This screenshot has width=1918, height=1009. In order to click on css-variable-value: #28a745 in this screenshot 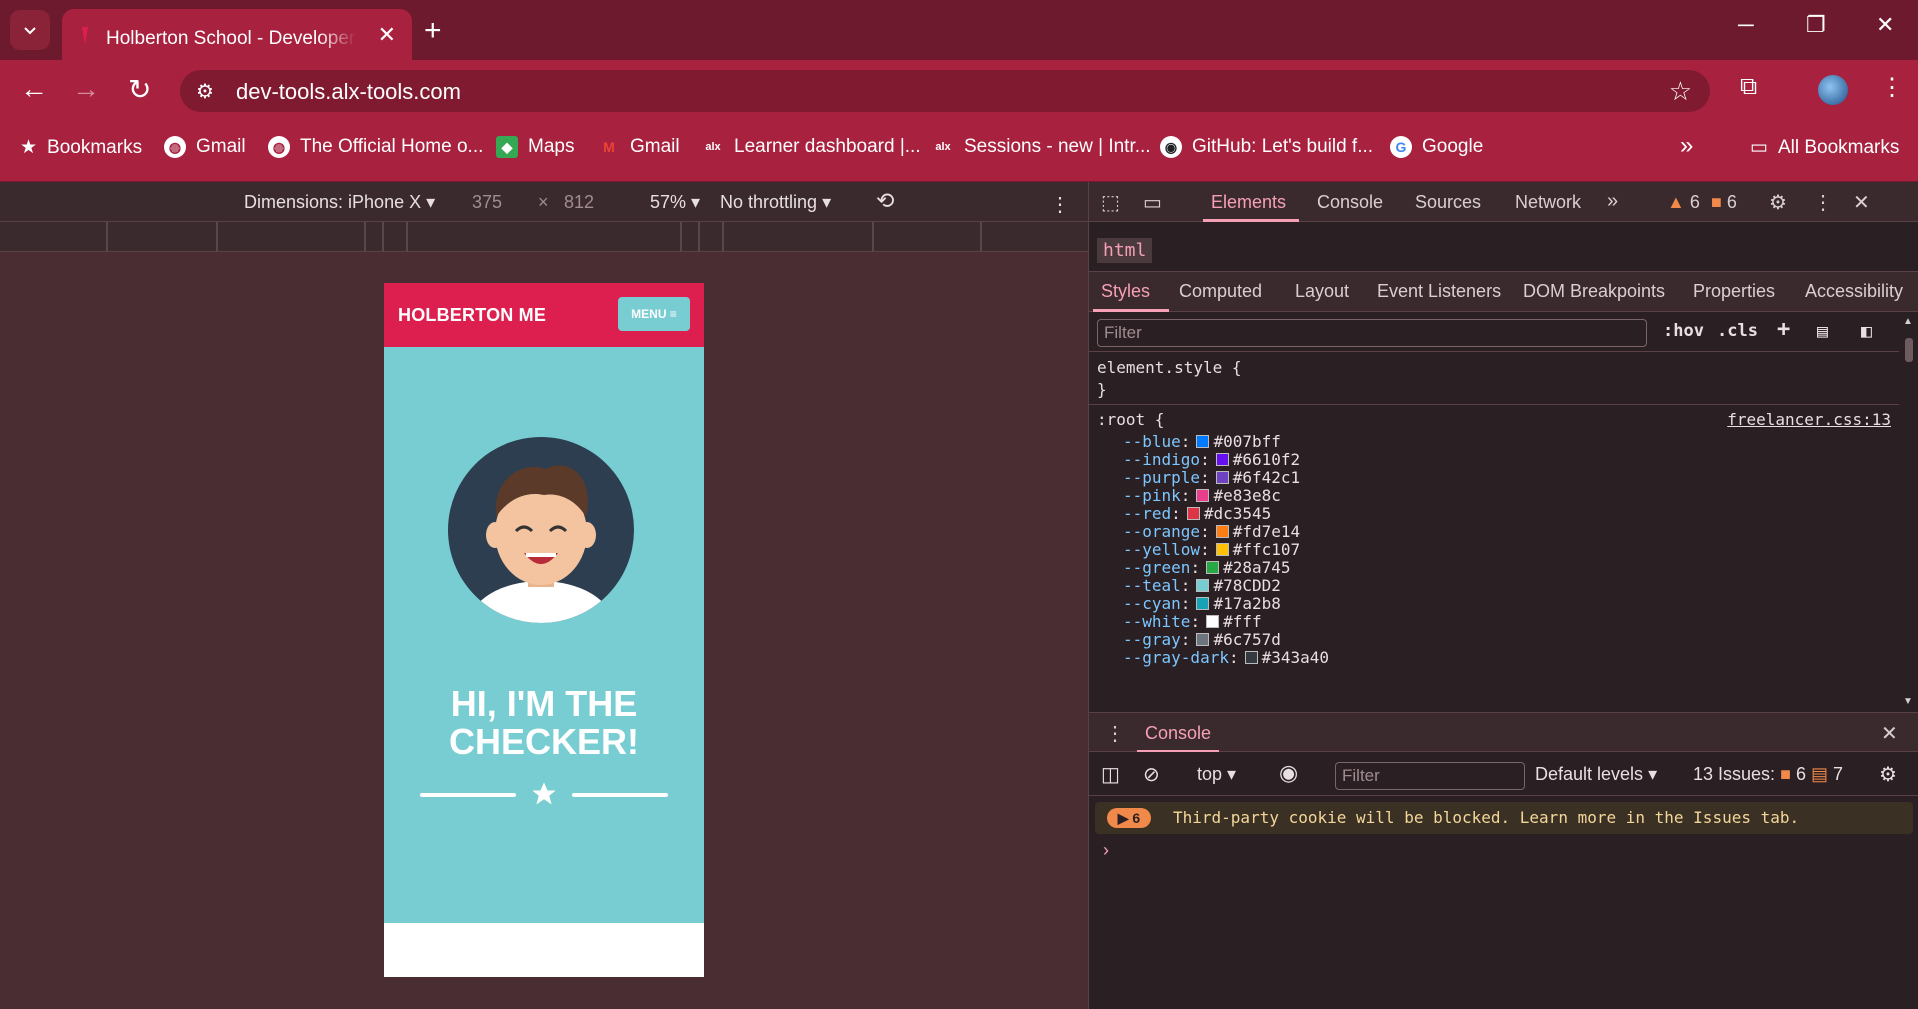, I will do `click(1256, 567)`.